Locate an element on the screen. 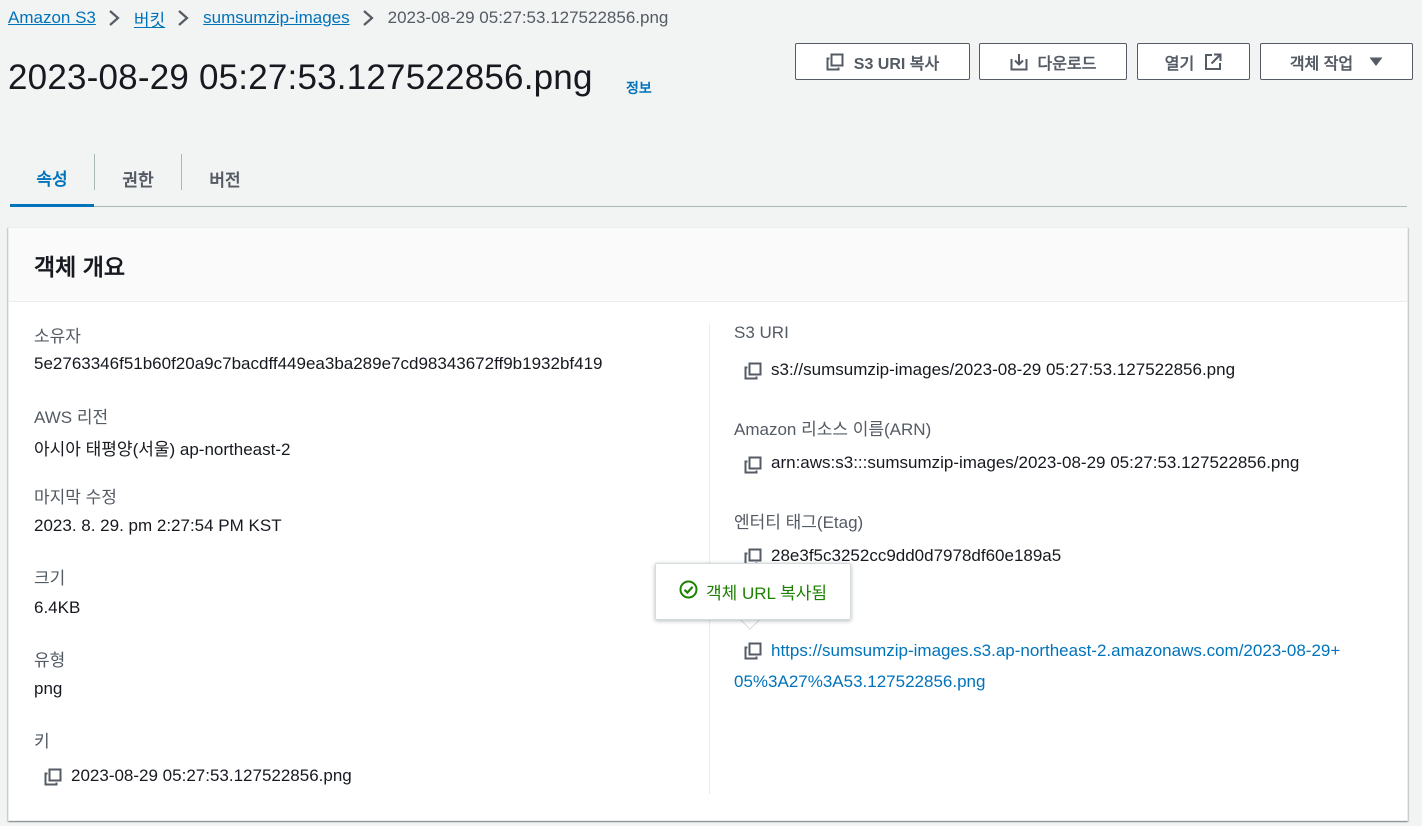 The height and width of the screenshot is (826, 1422). tab-versions: 버전 is located at coordinates (225, 178).